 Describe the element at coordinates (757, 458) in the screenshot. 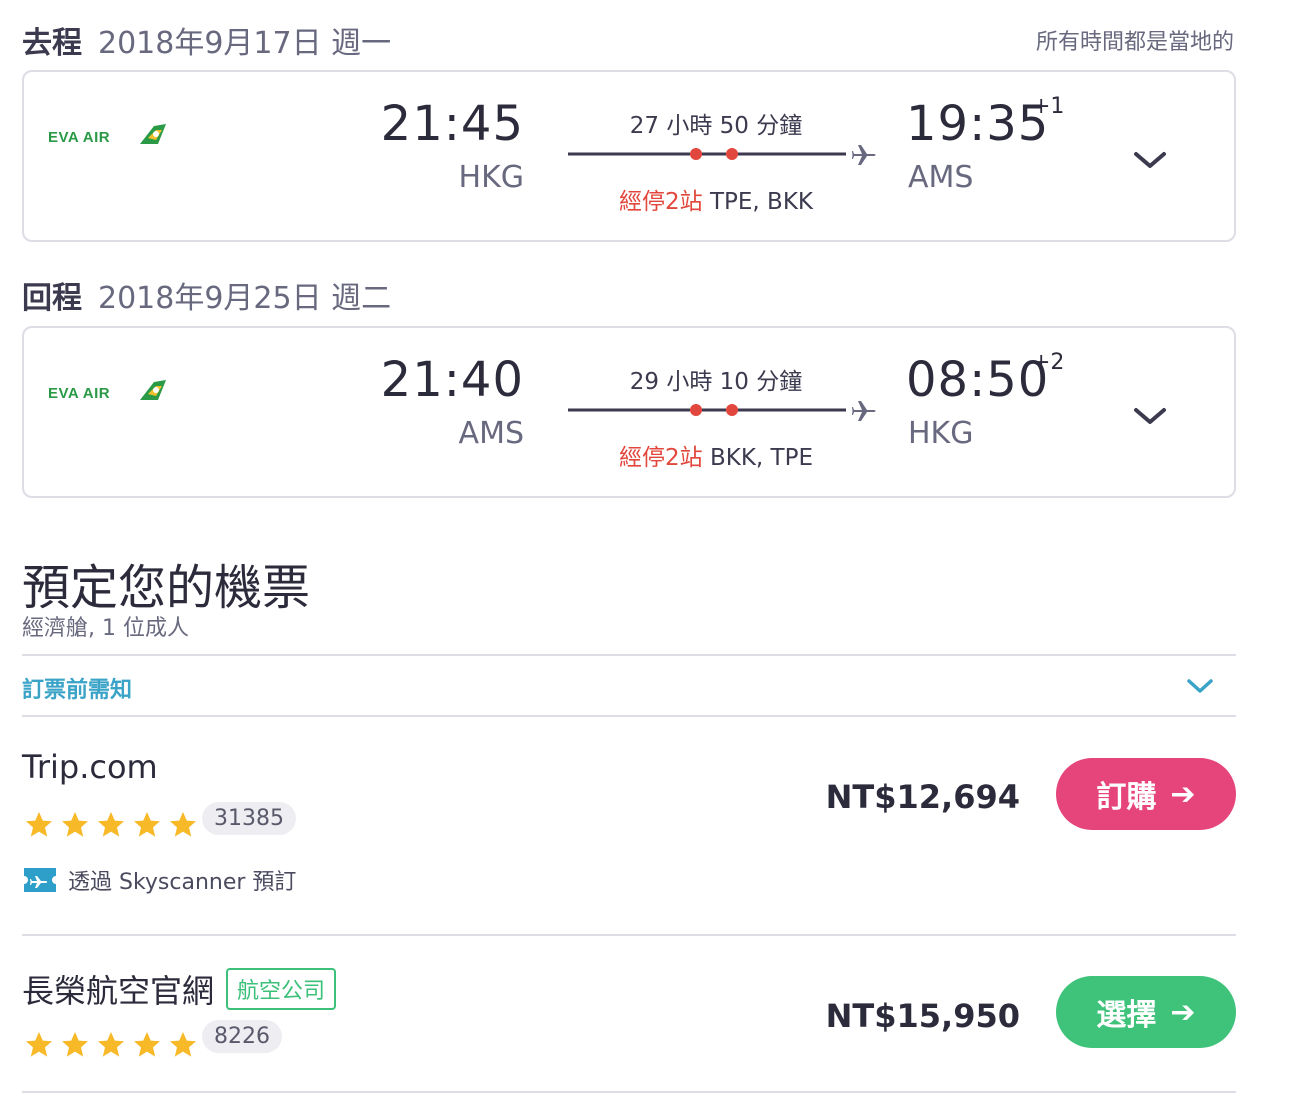

I see `stops-airports: BKK, TPE` at that location.